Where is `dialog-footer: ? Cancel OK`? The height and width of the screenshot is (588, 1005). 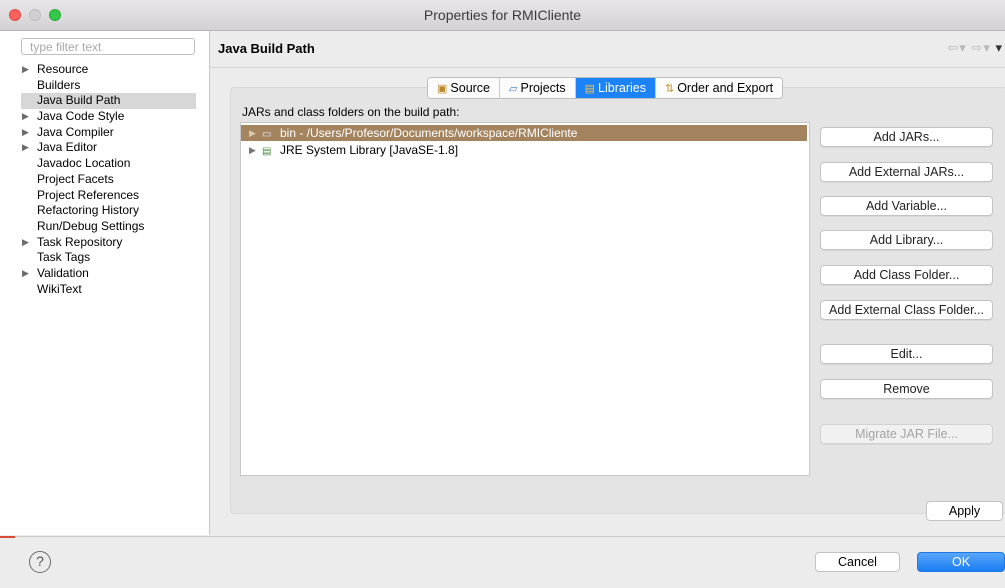
dialog-footer: ? Cancel OK is located at coordinates (502, 562).